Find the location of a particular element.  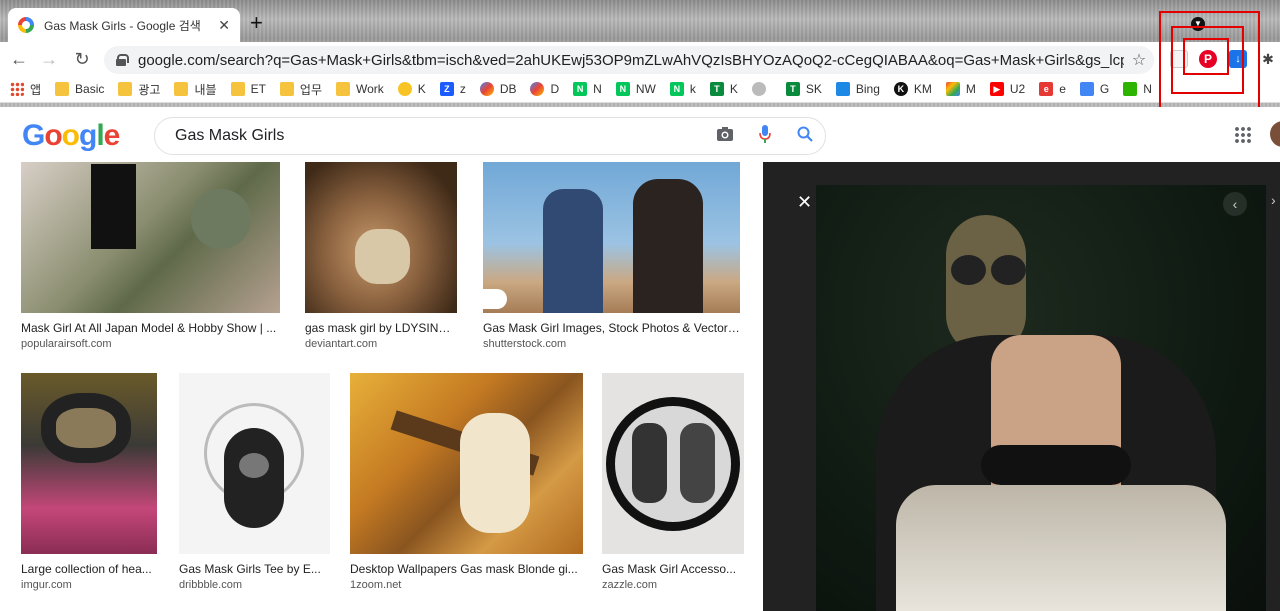

image-badge-icon is located at coordinates (495, 299).